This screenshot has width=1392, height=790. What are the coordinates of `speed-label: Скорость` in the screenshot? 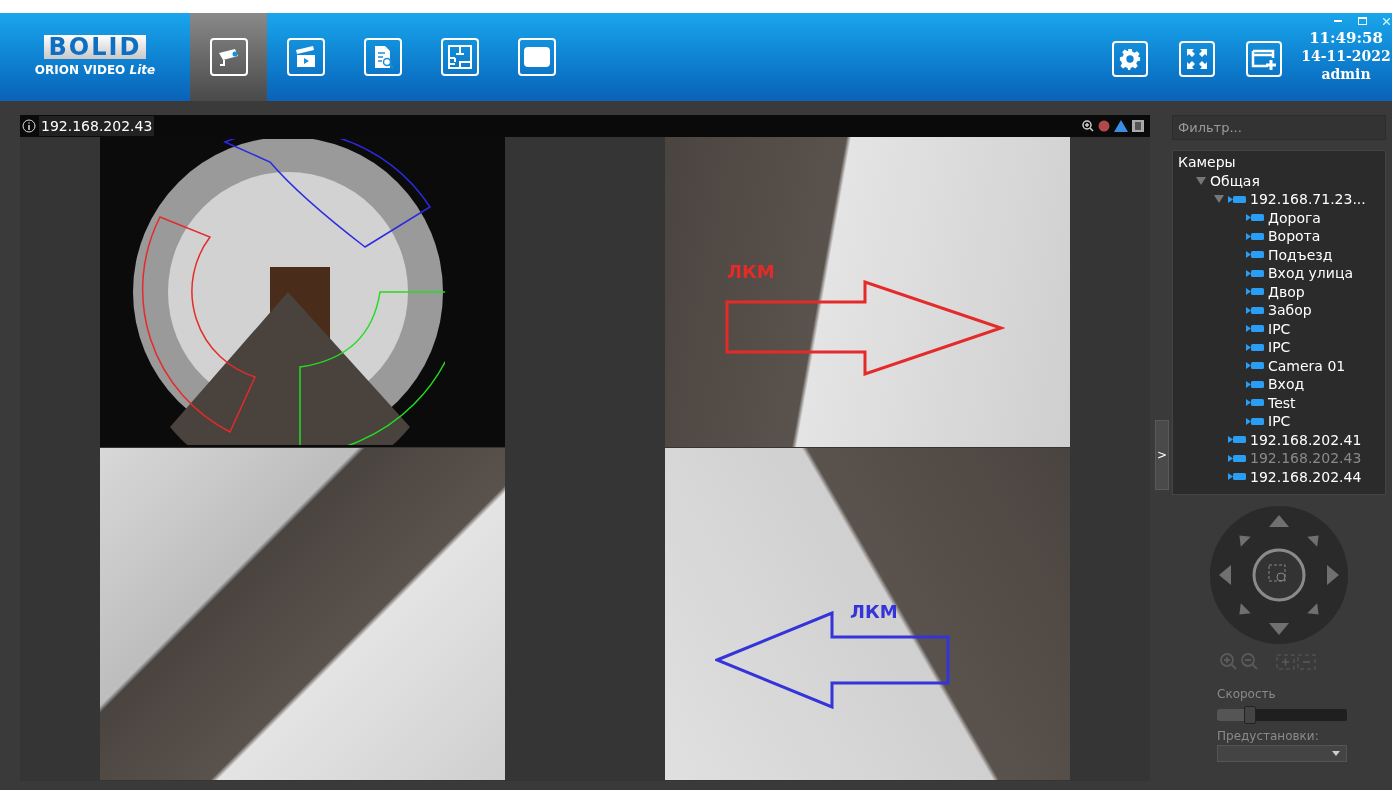 It's located at (1247, 694).